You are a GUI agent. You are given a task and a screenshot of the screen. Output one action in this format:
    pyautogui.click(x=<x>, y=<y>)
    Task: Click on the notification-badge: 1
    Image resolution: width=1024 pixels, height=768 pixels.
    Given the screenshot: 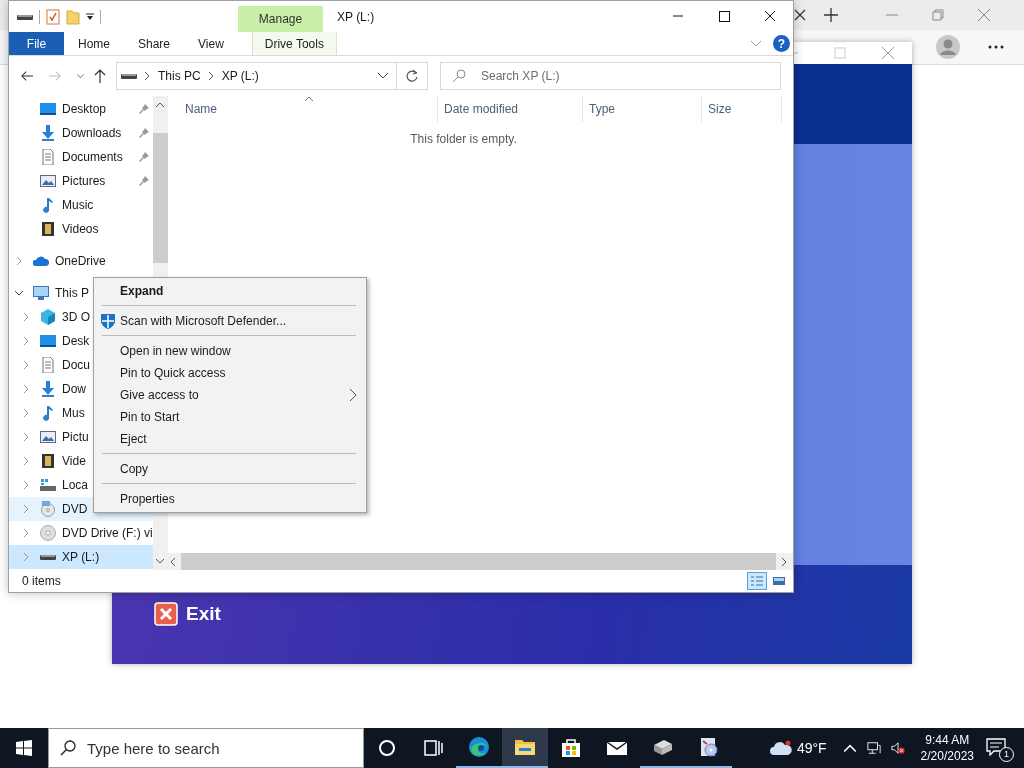 What is the action you would take?
    pyautogui.click(x=1006, y=754)
    